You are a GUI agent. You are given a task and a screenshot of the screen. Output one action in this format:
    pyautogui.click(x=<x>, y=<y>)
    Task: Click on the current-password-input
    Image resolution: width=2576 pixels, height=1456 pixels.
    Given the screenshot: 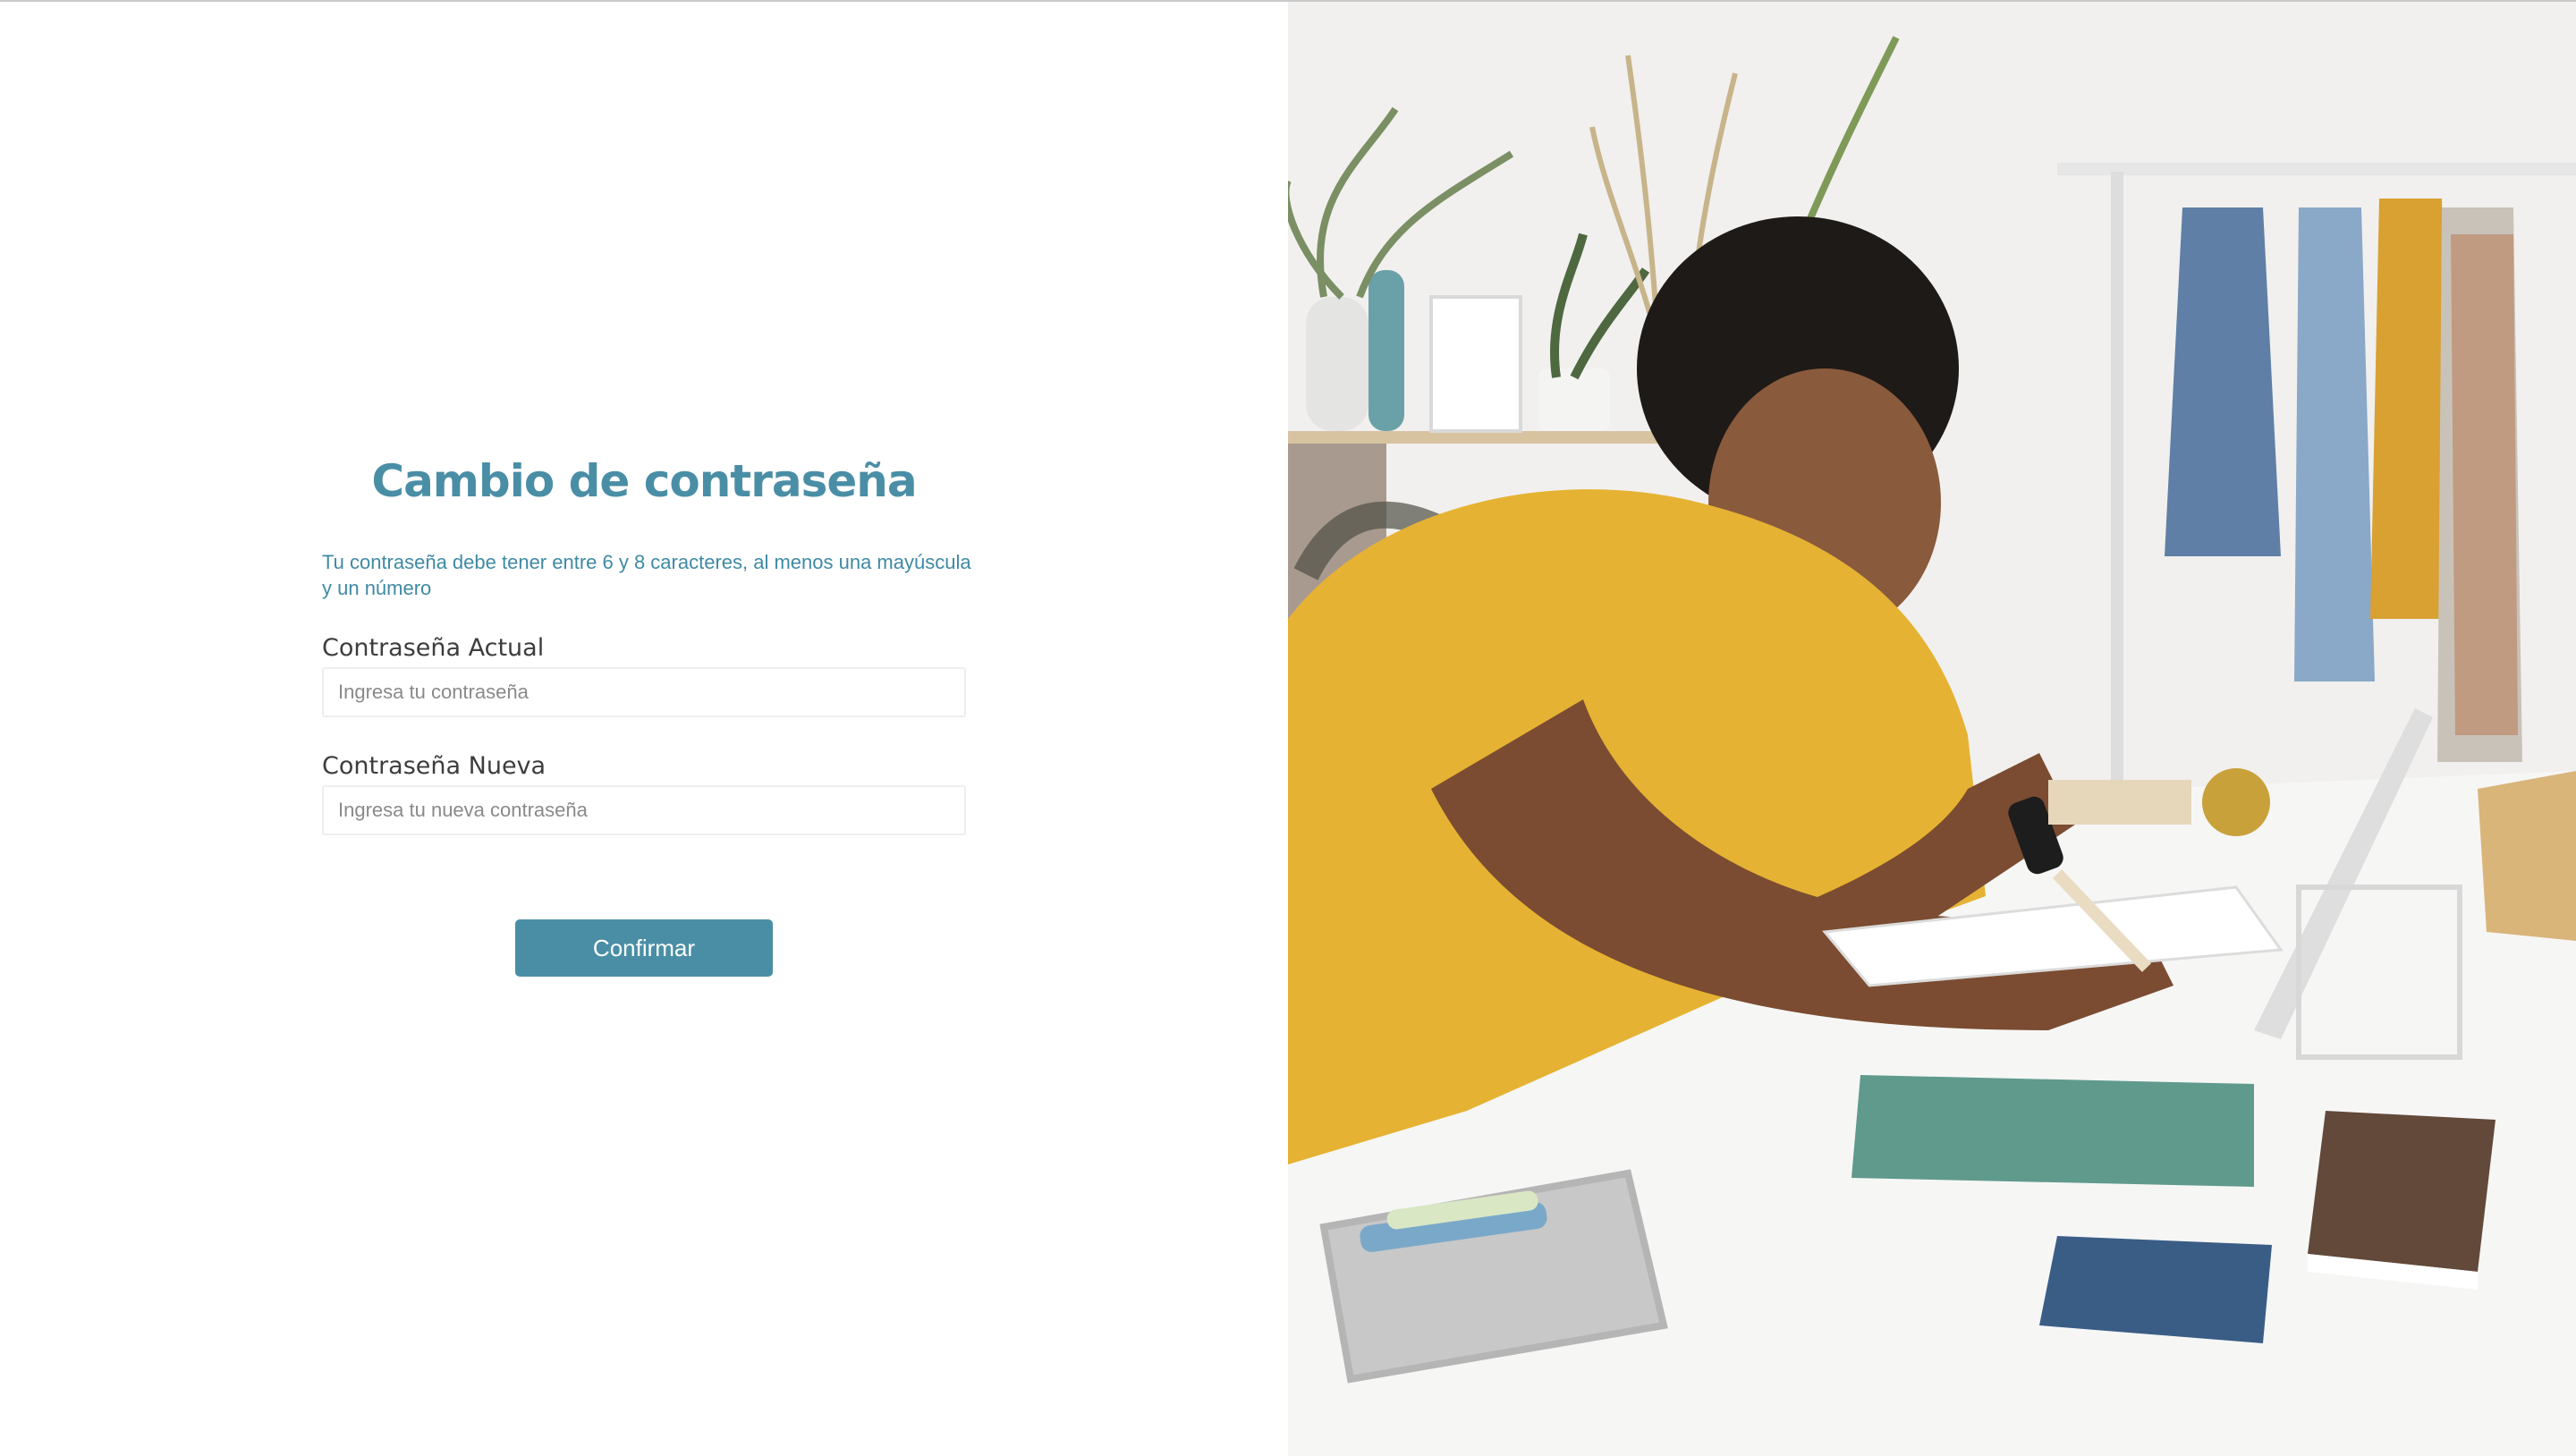 What is the action you would take?
    pyautogui.click(x=644, y=692)
    